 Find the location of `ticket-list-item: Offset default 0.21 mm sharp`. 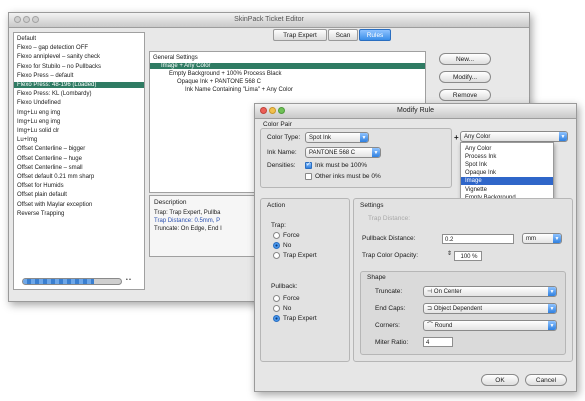

ticket-list-item: Offset default 0.21 mm sharp is located at coordinates (55, 177).